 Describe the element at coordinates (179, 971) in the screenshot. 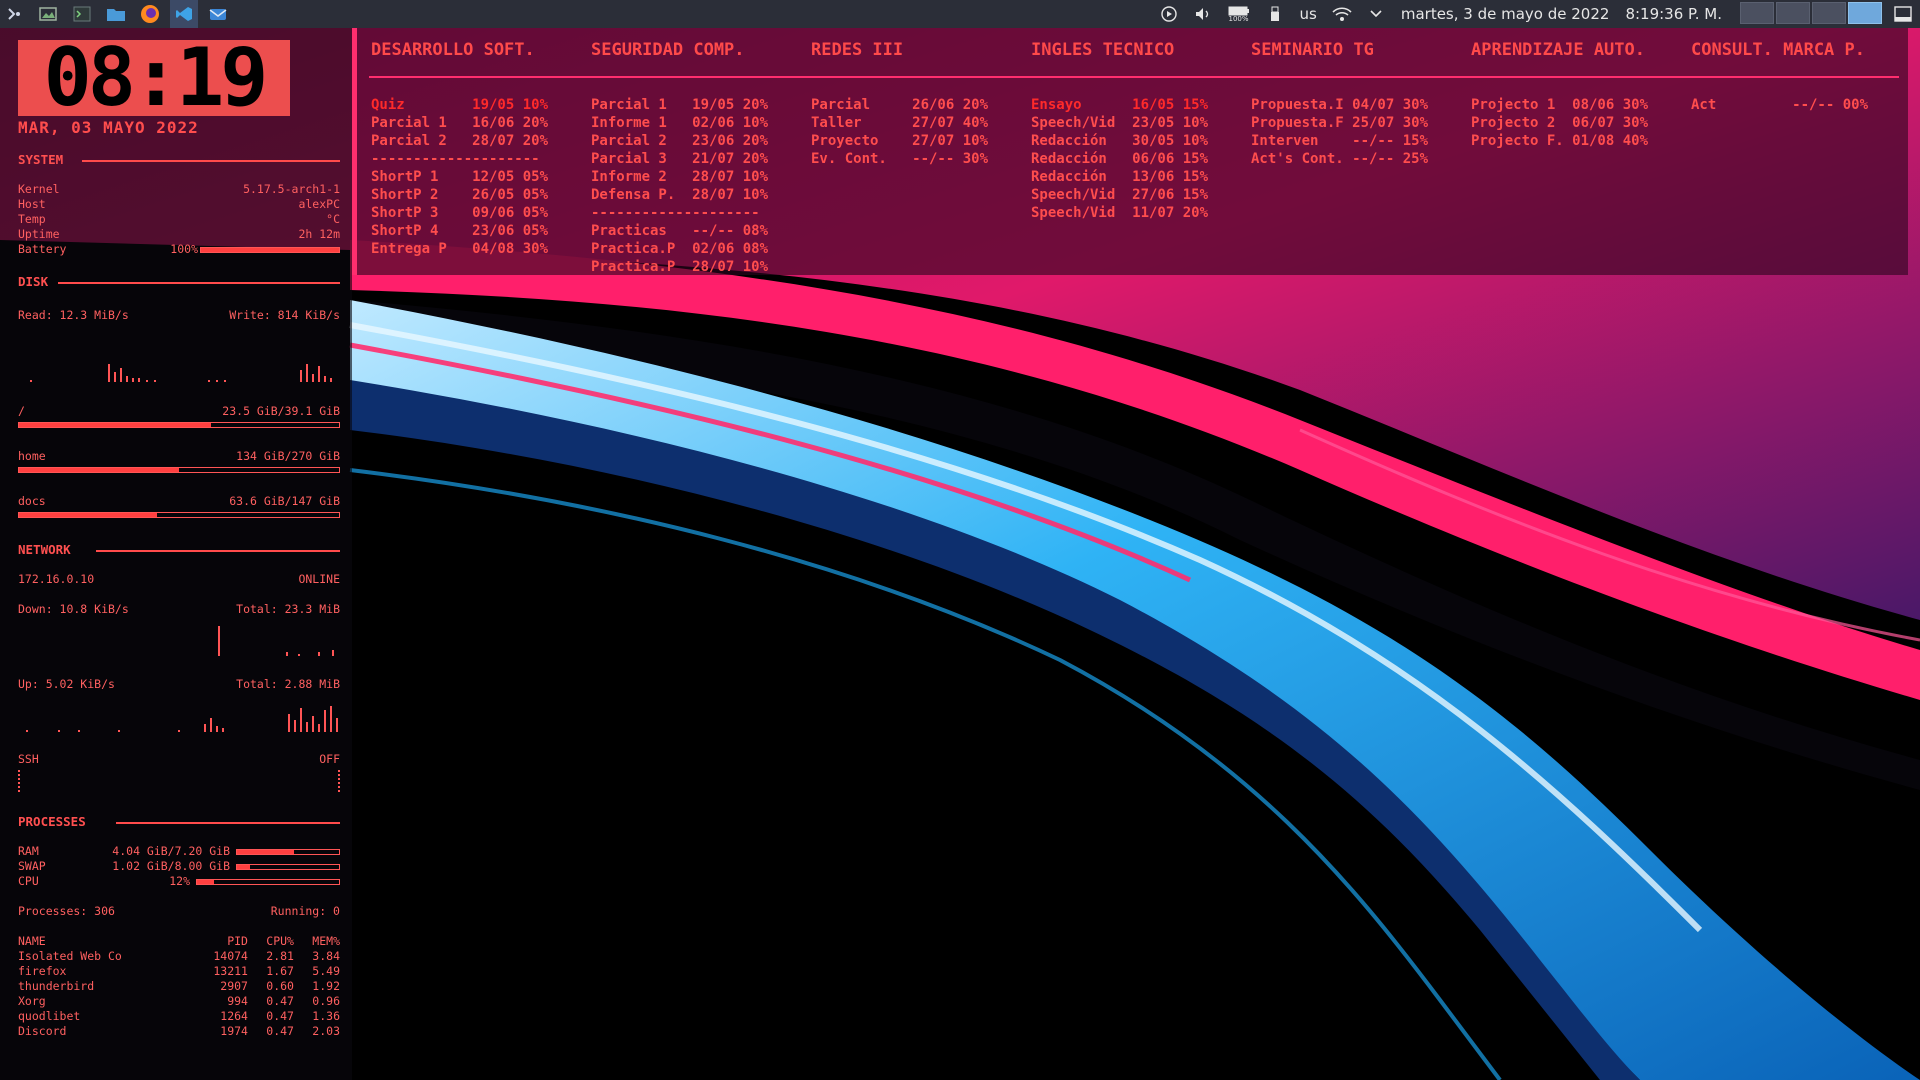

I see `process-row: firefox 13211 1.67 5.49` at that location.